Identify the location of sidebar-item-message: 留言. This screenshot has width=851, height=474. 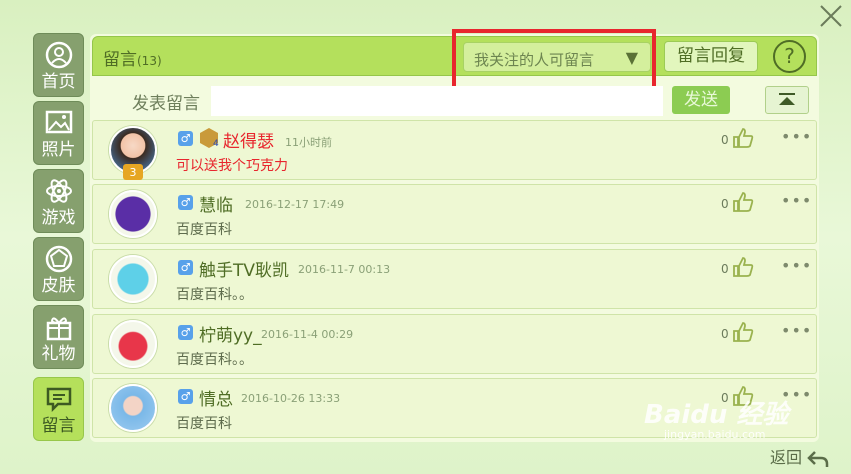
(58, 409).